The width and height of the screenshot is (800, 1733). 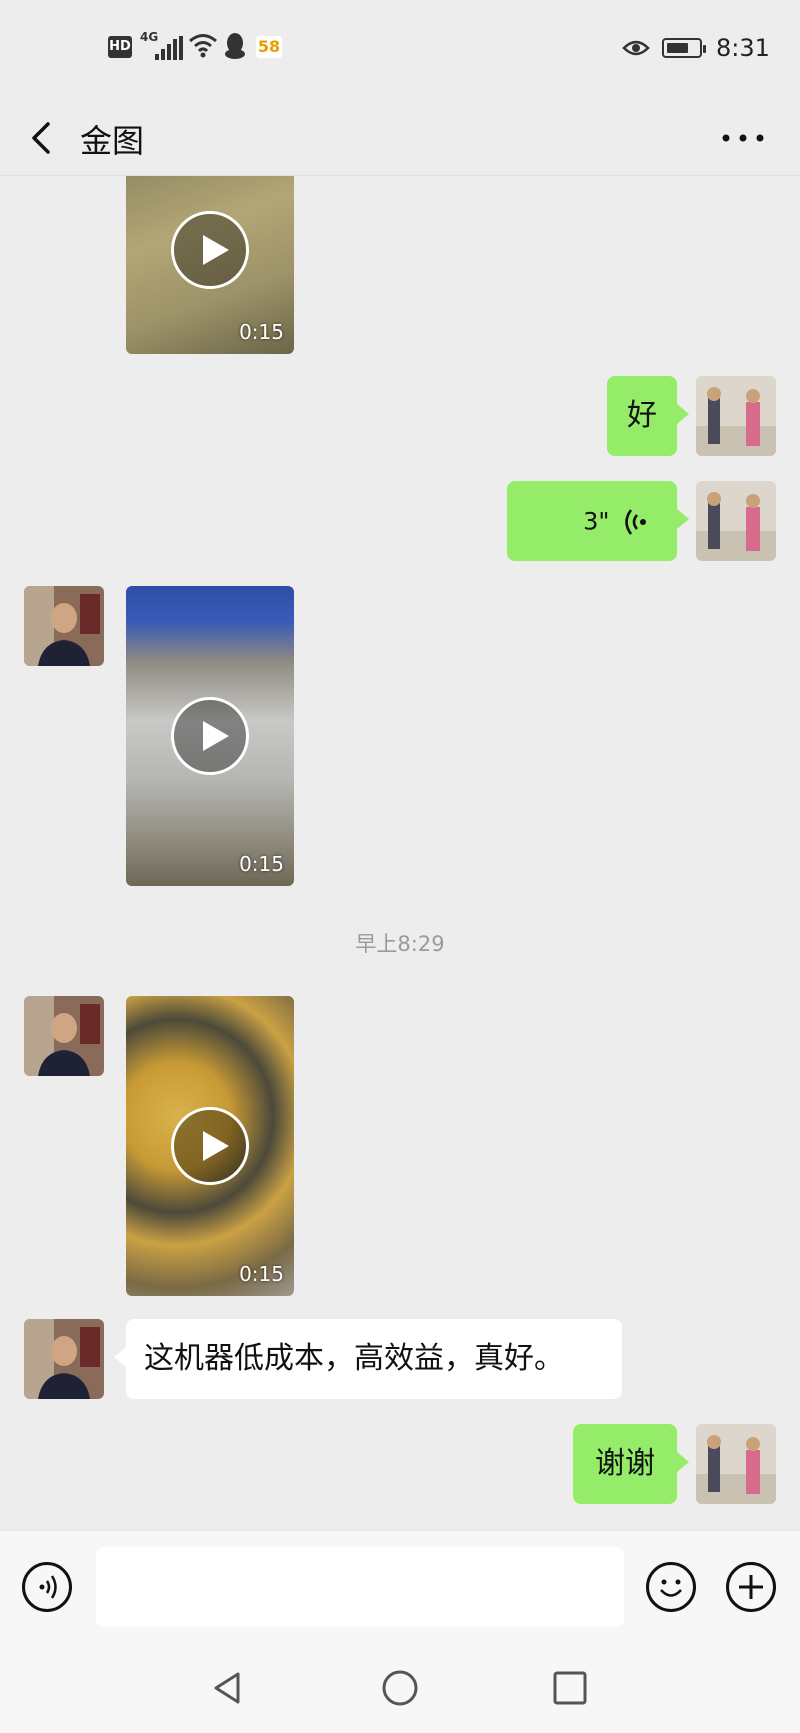 What do you see at coordinates (743, 48) in the screenshot?
I see `status-time: 8:31` at bounding box center [743, 48].